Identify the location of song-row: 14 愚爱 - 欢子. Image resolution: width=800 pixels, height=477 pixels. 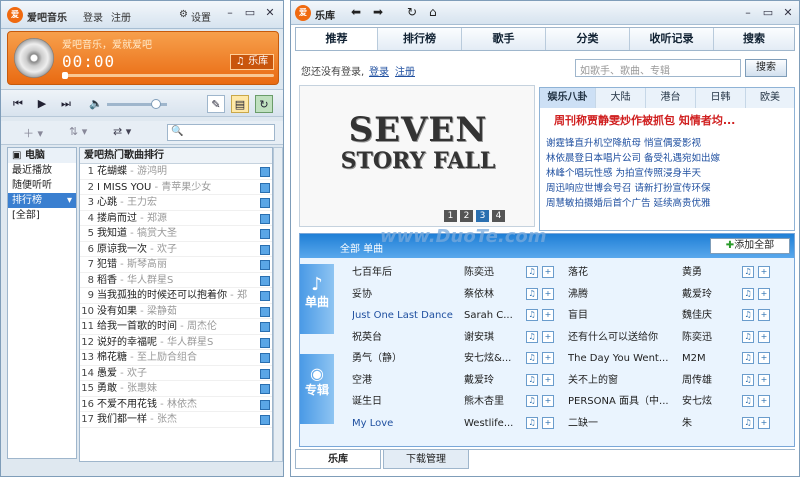
(176, 373).